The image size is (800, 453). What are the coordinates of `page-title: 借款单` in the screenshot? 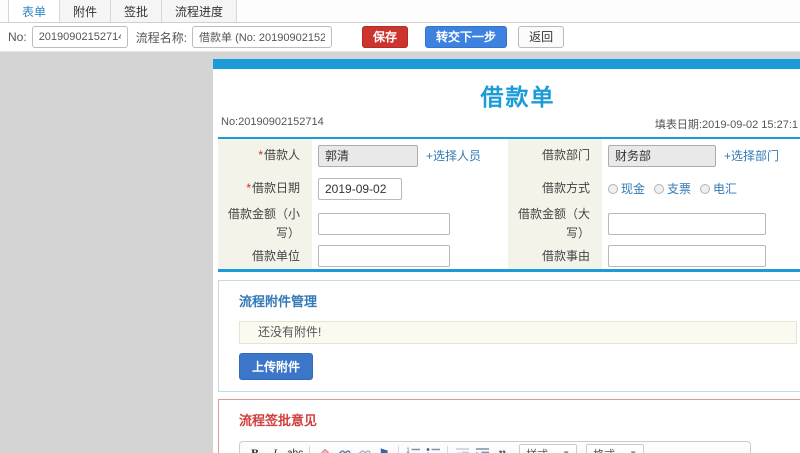 It's located at (518, 97).